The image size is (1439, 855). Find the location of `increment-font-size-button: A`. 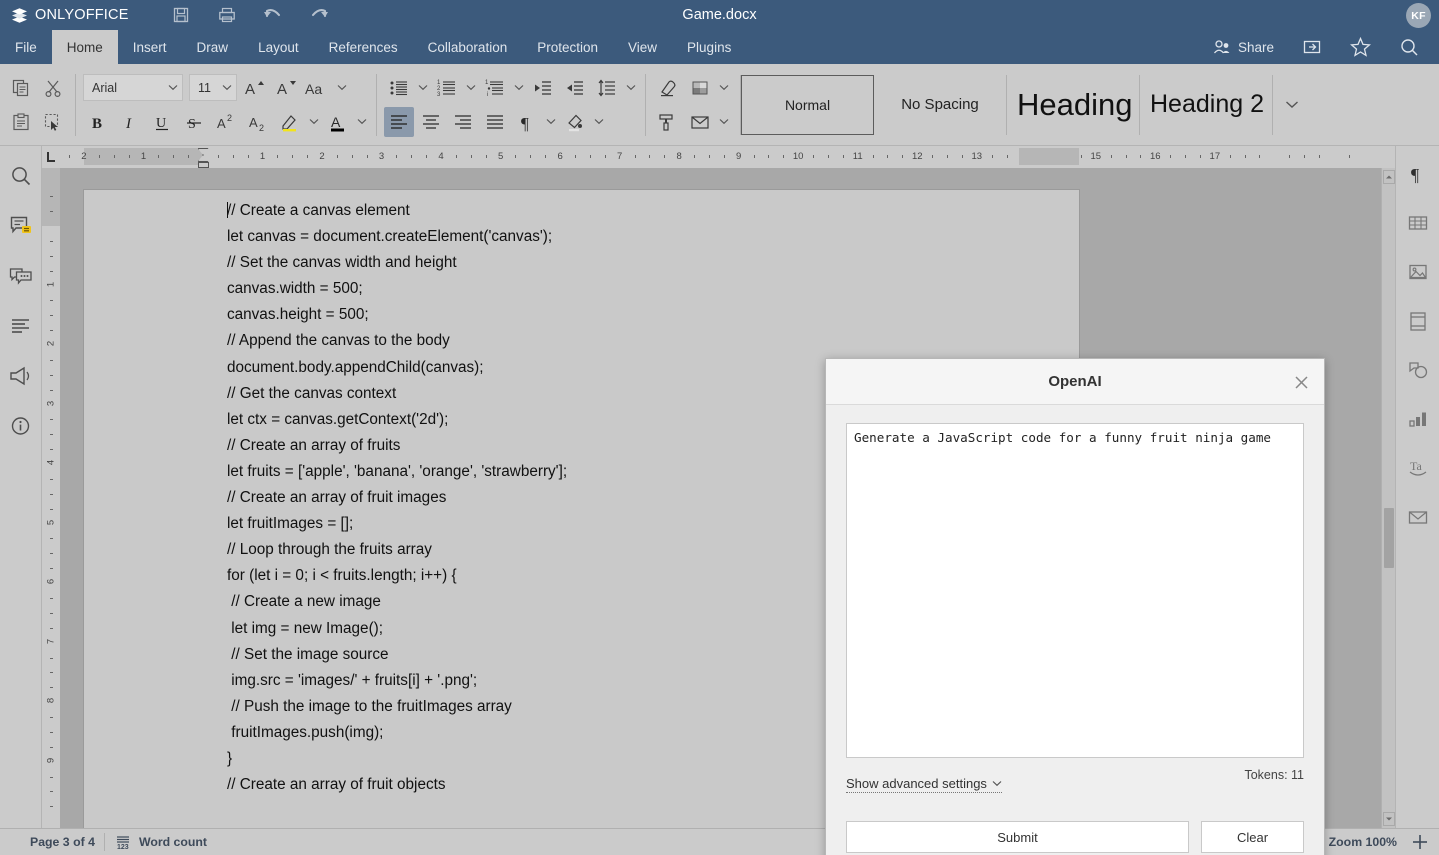

increment-font-size-button: A is located at coordinates (254, 88).